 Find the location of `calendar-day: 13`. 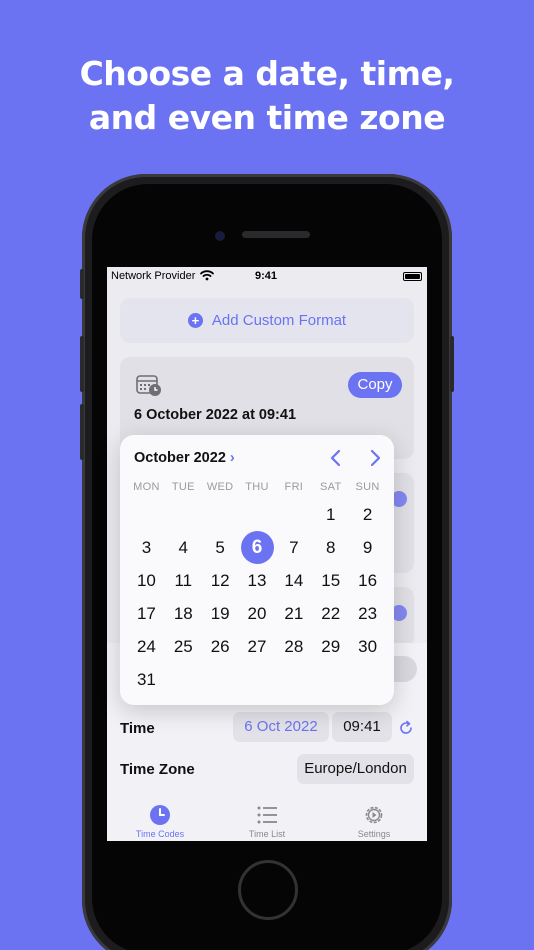

calendar-day: 13 is located at coordinates (257, 580).